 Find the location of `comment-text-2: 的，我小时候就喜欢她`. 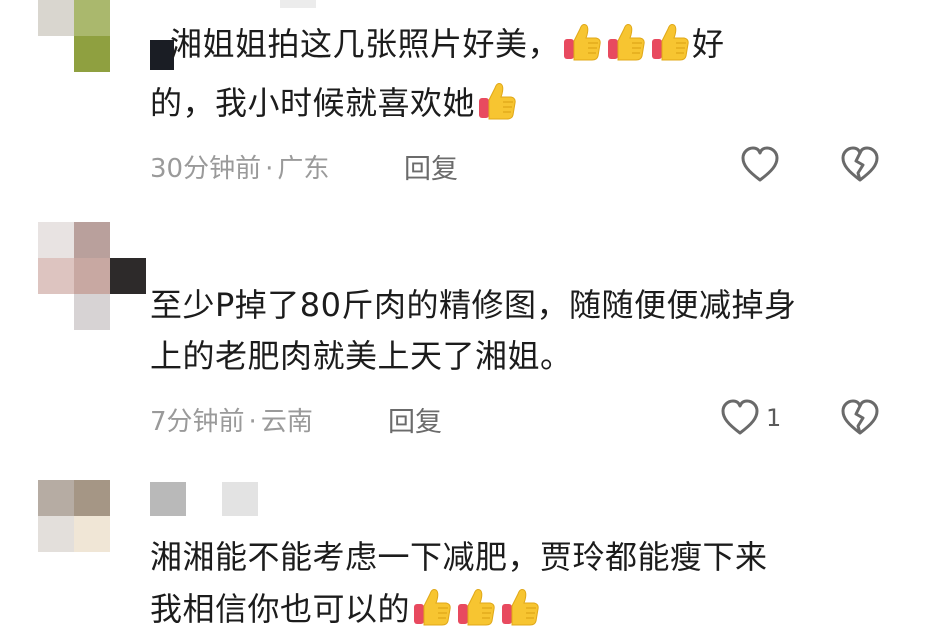

comment-text-2: 的，我小时候就喜欢她 is located at coordinates (500, 103).